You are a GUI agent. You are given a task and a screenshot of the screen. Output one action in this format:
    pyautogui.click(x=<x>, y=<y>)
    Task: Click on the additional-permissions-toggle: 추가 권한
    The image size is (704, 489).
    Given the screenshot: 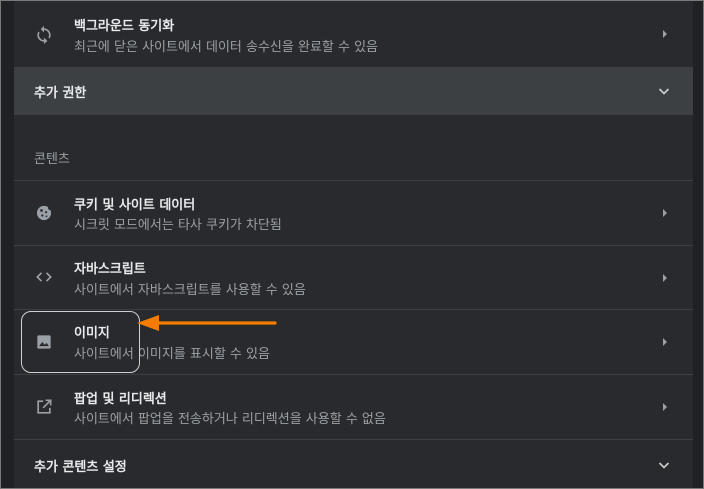 What is the action you would take?
    pyautogui.click(x=353, y=91)
    